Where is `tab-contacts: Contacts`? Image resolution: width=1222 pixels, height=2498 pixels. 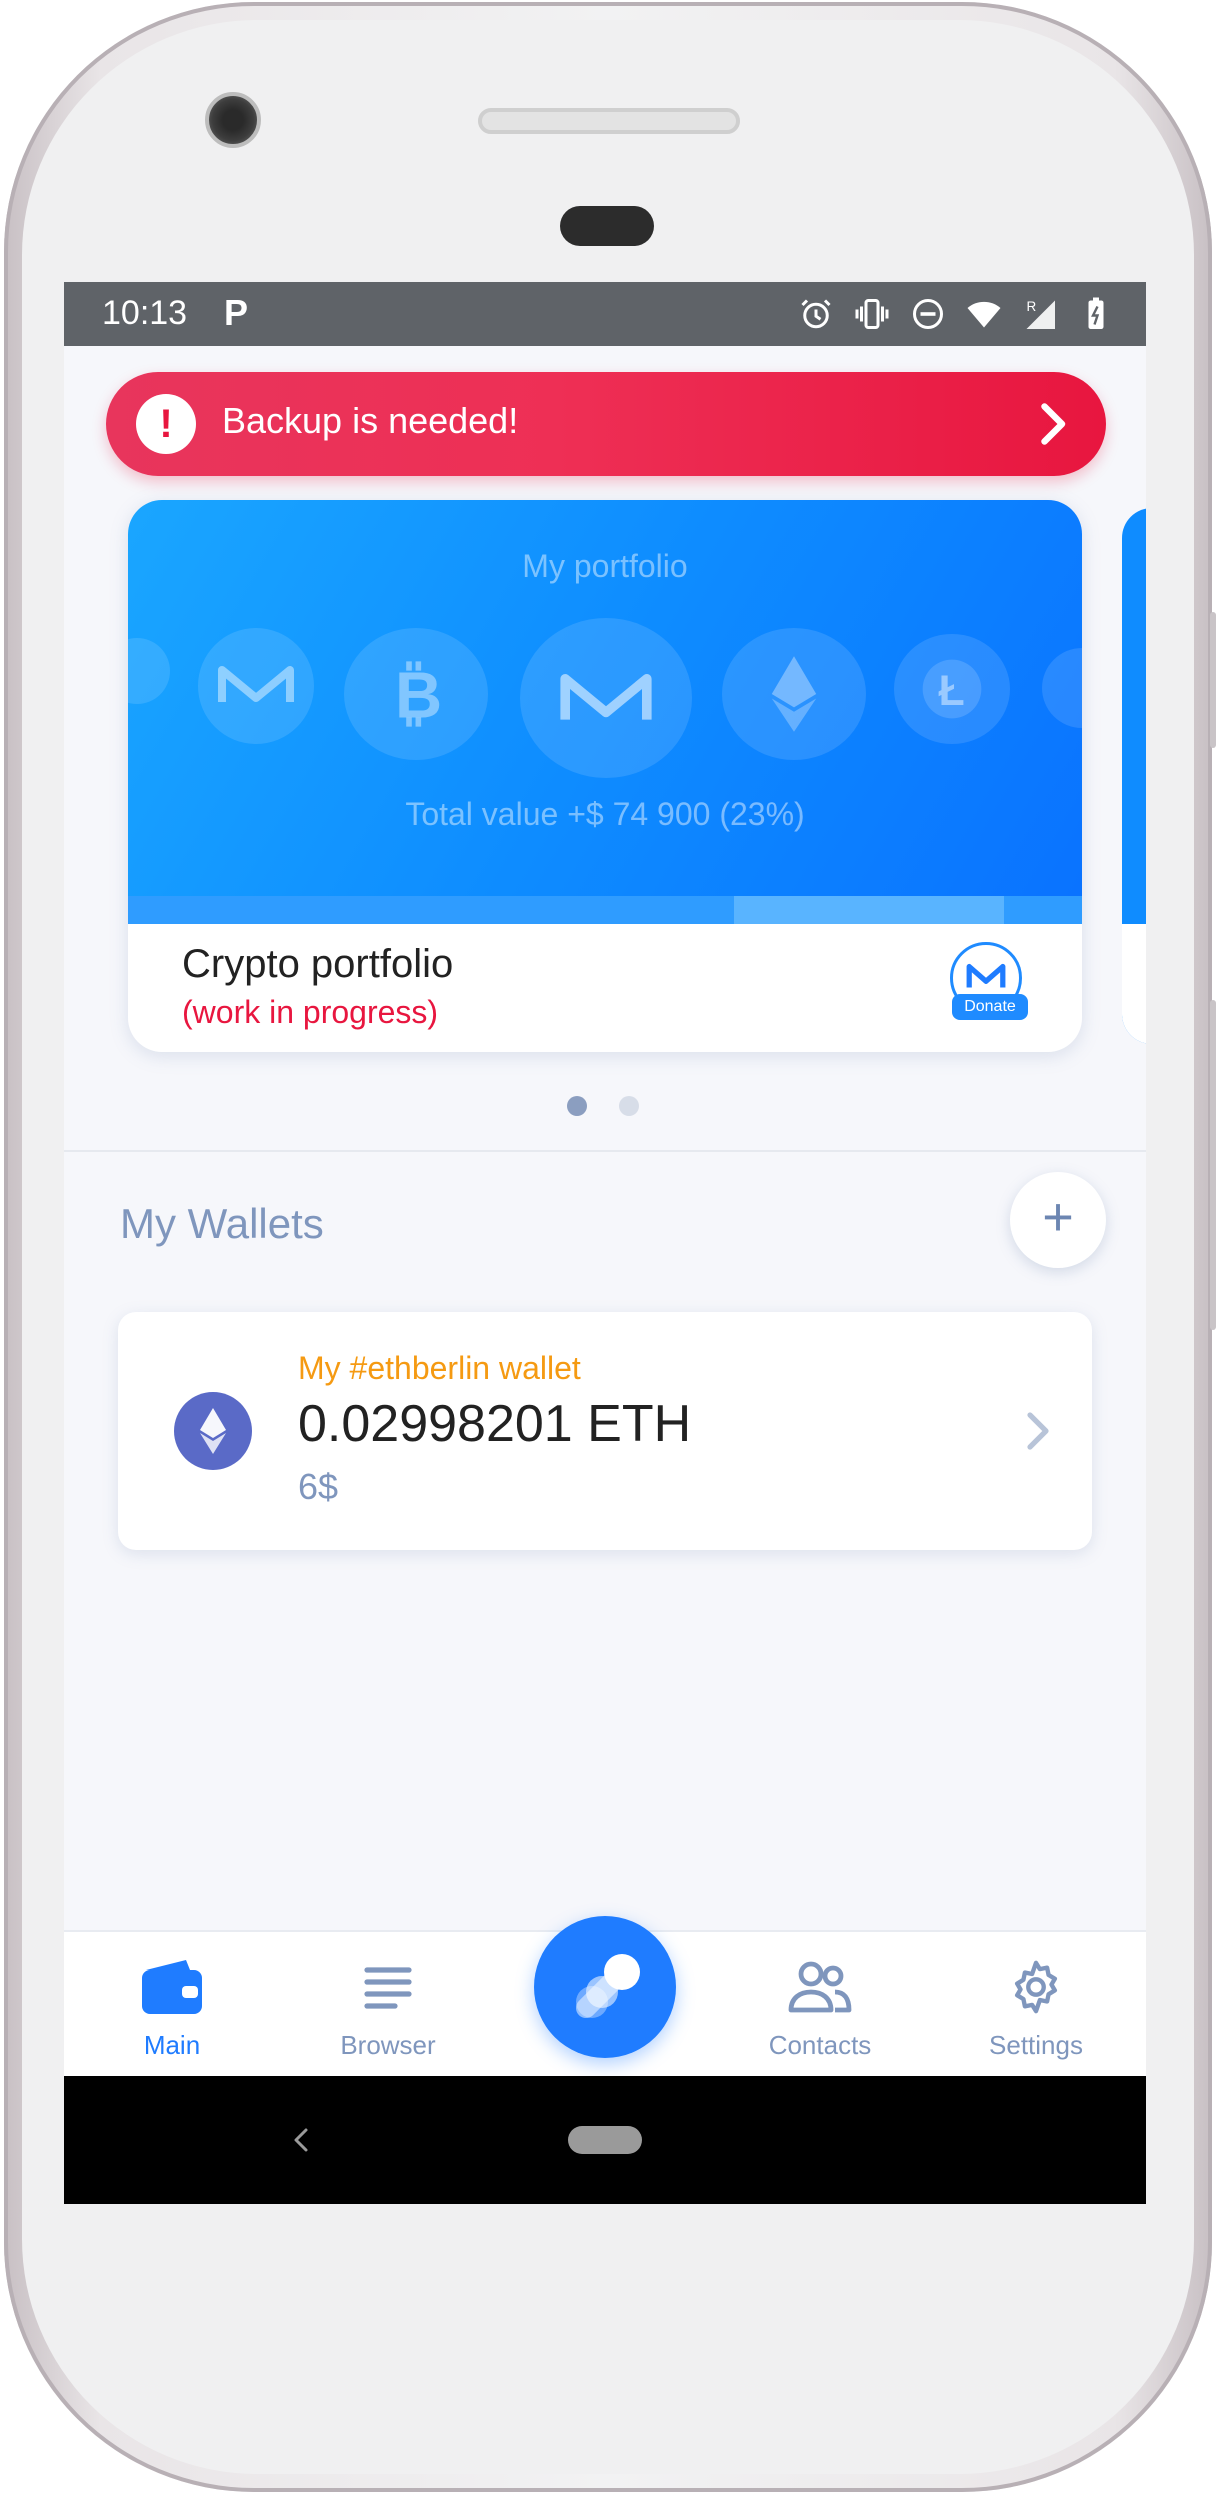 tab-contacts: Contacts is located at coordinates (820, 2009).